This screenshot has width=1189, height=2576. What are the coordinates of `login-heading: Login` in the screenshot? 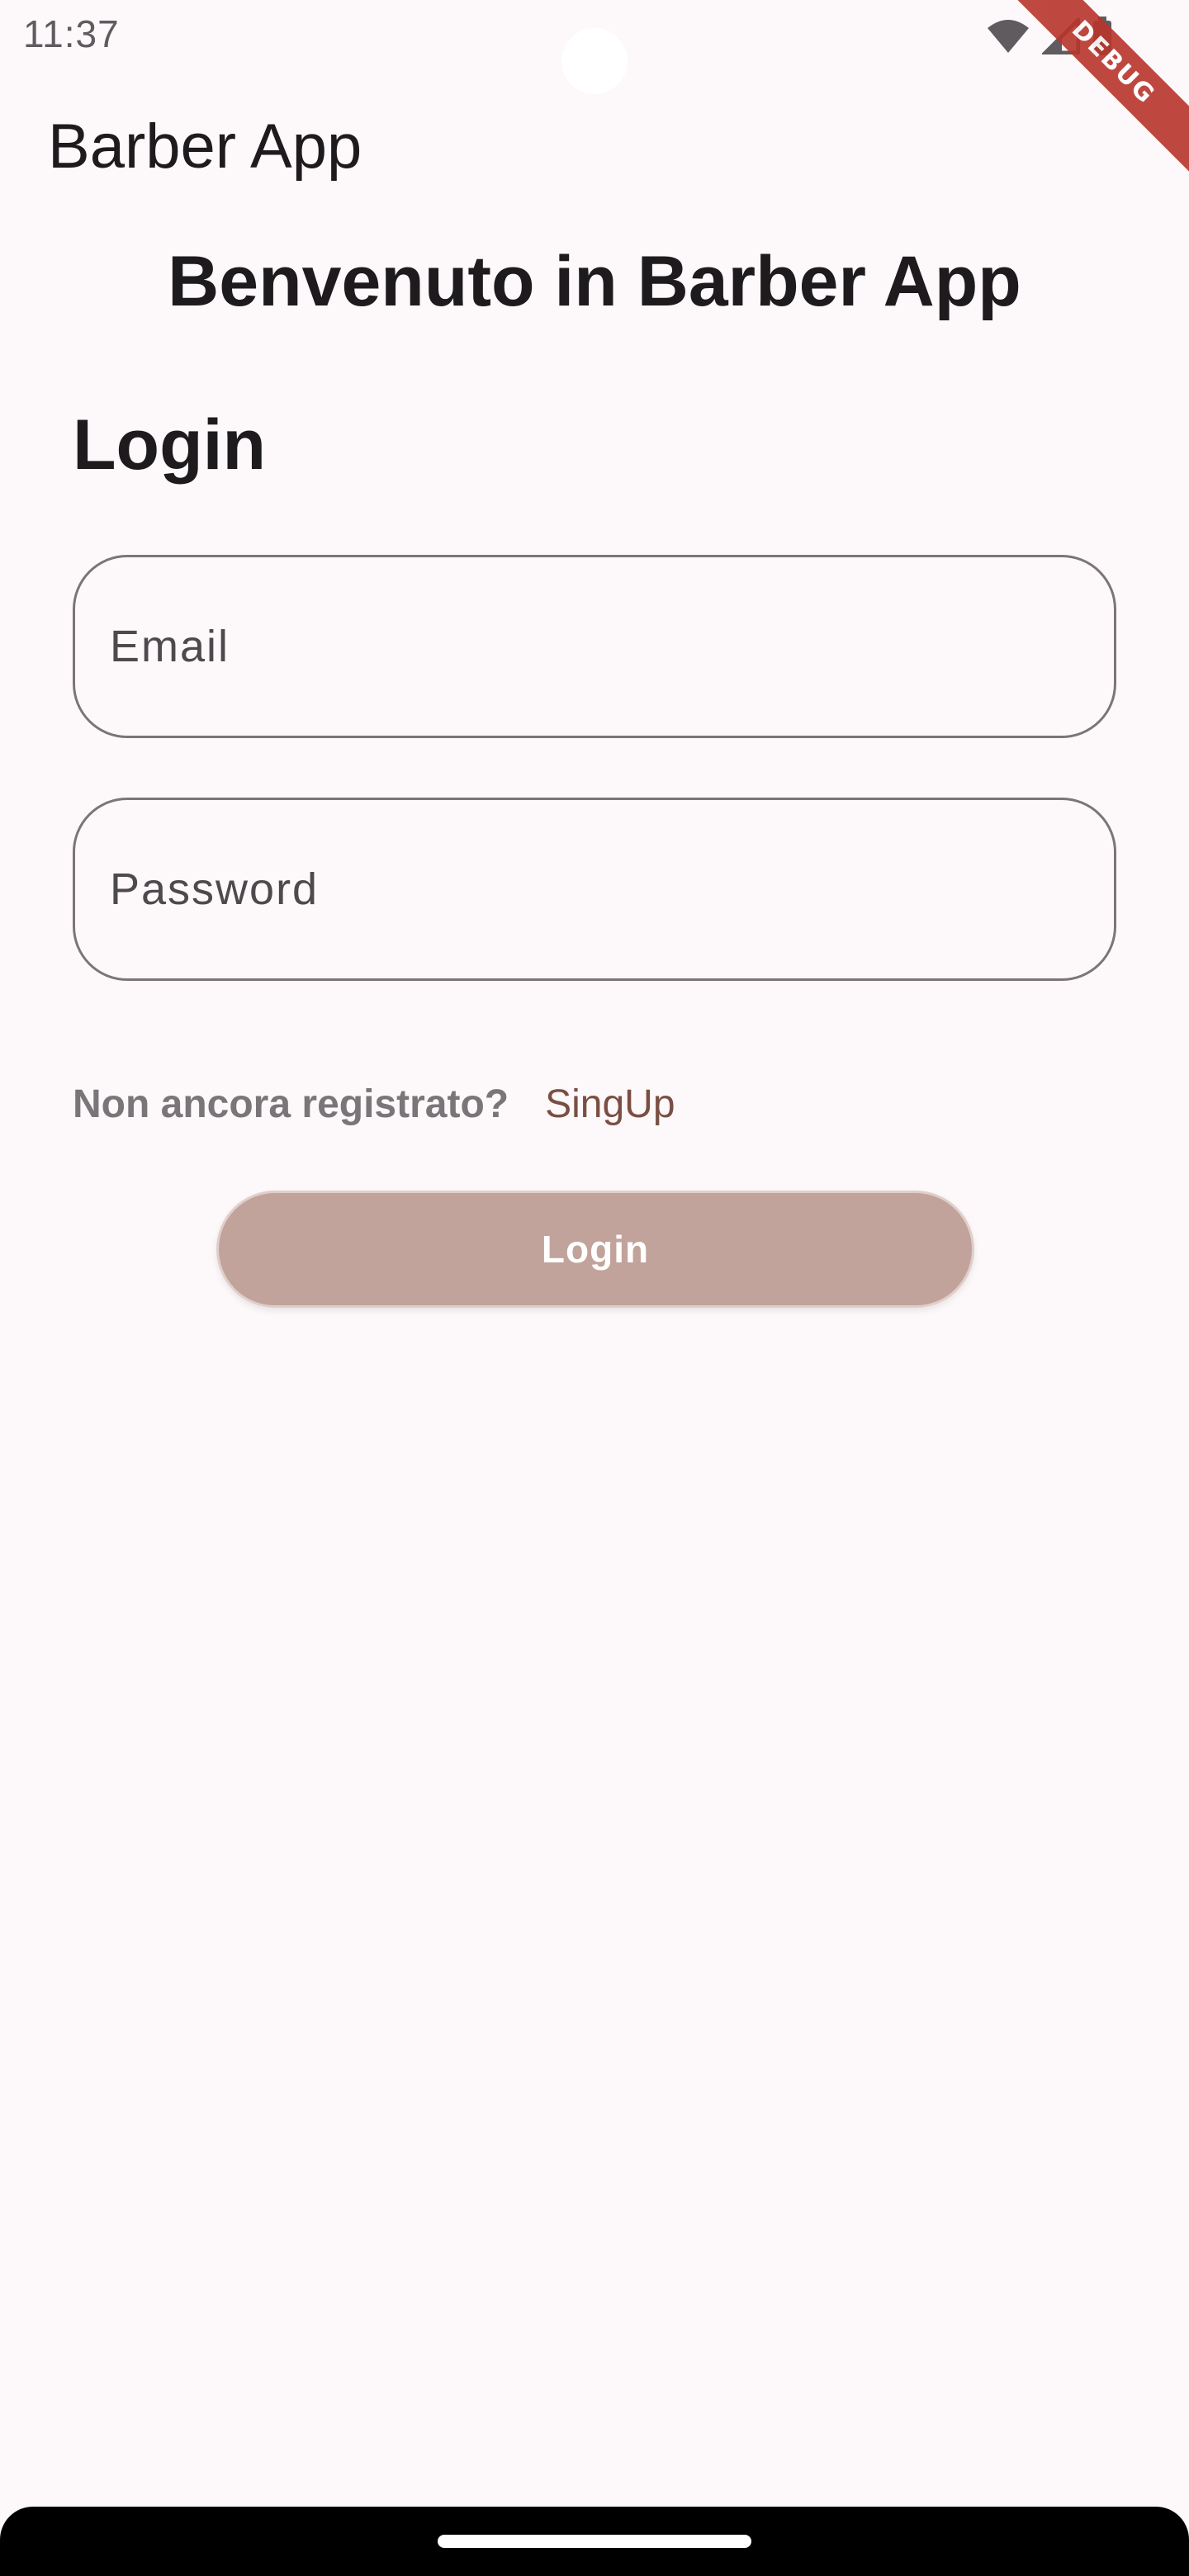 It's located at (170, 445).